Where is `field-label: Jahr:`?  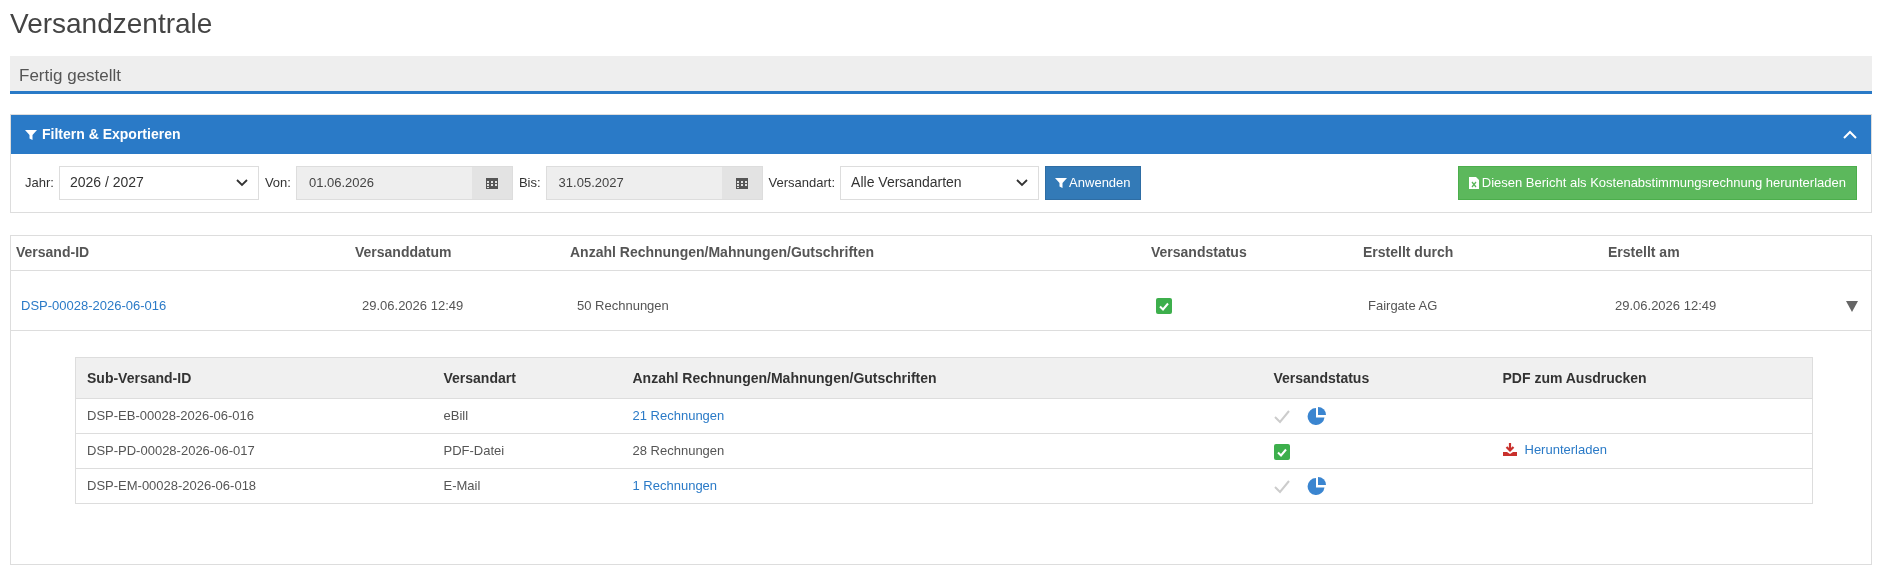 field-label: Jahr: is located at coordinates (39, 182).